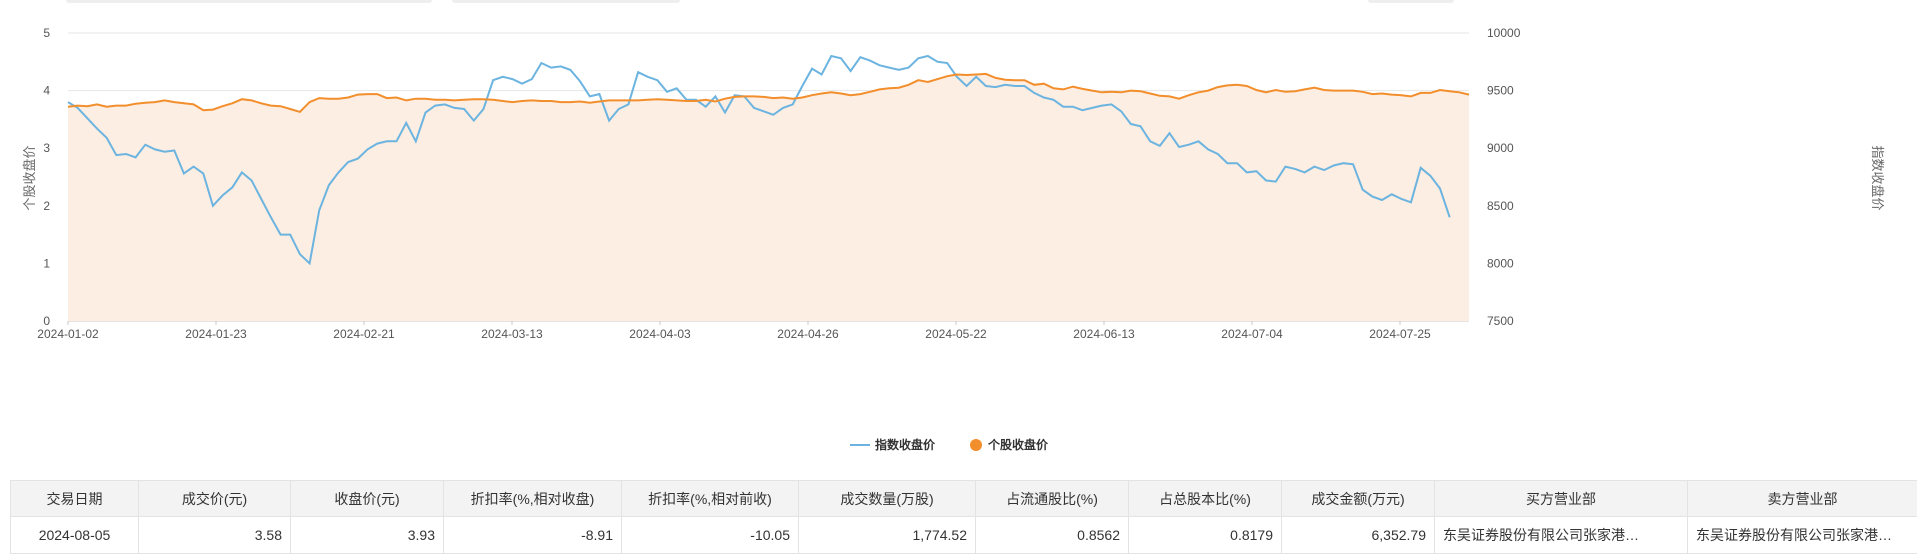 Image resolution: width=1917 pixels, height=555 pixels. What do you see at coordinates (367, 498) in the screenshot?
I see `col-close-price: 收盘价(元)` at bounding box center [367, 498].